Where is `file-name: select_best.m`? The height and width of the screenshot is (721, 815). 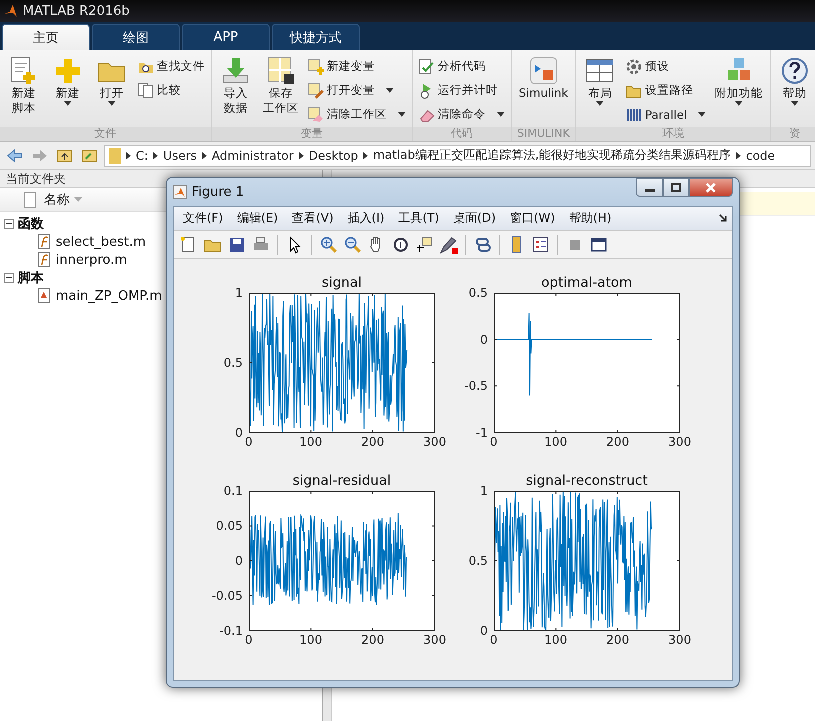
file-name: select_best.m is located at coordinates (101, 242).